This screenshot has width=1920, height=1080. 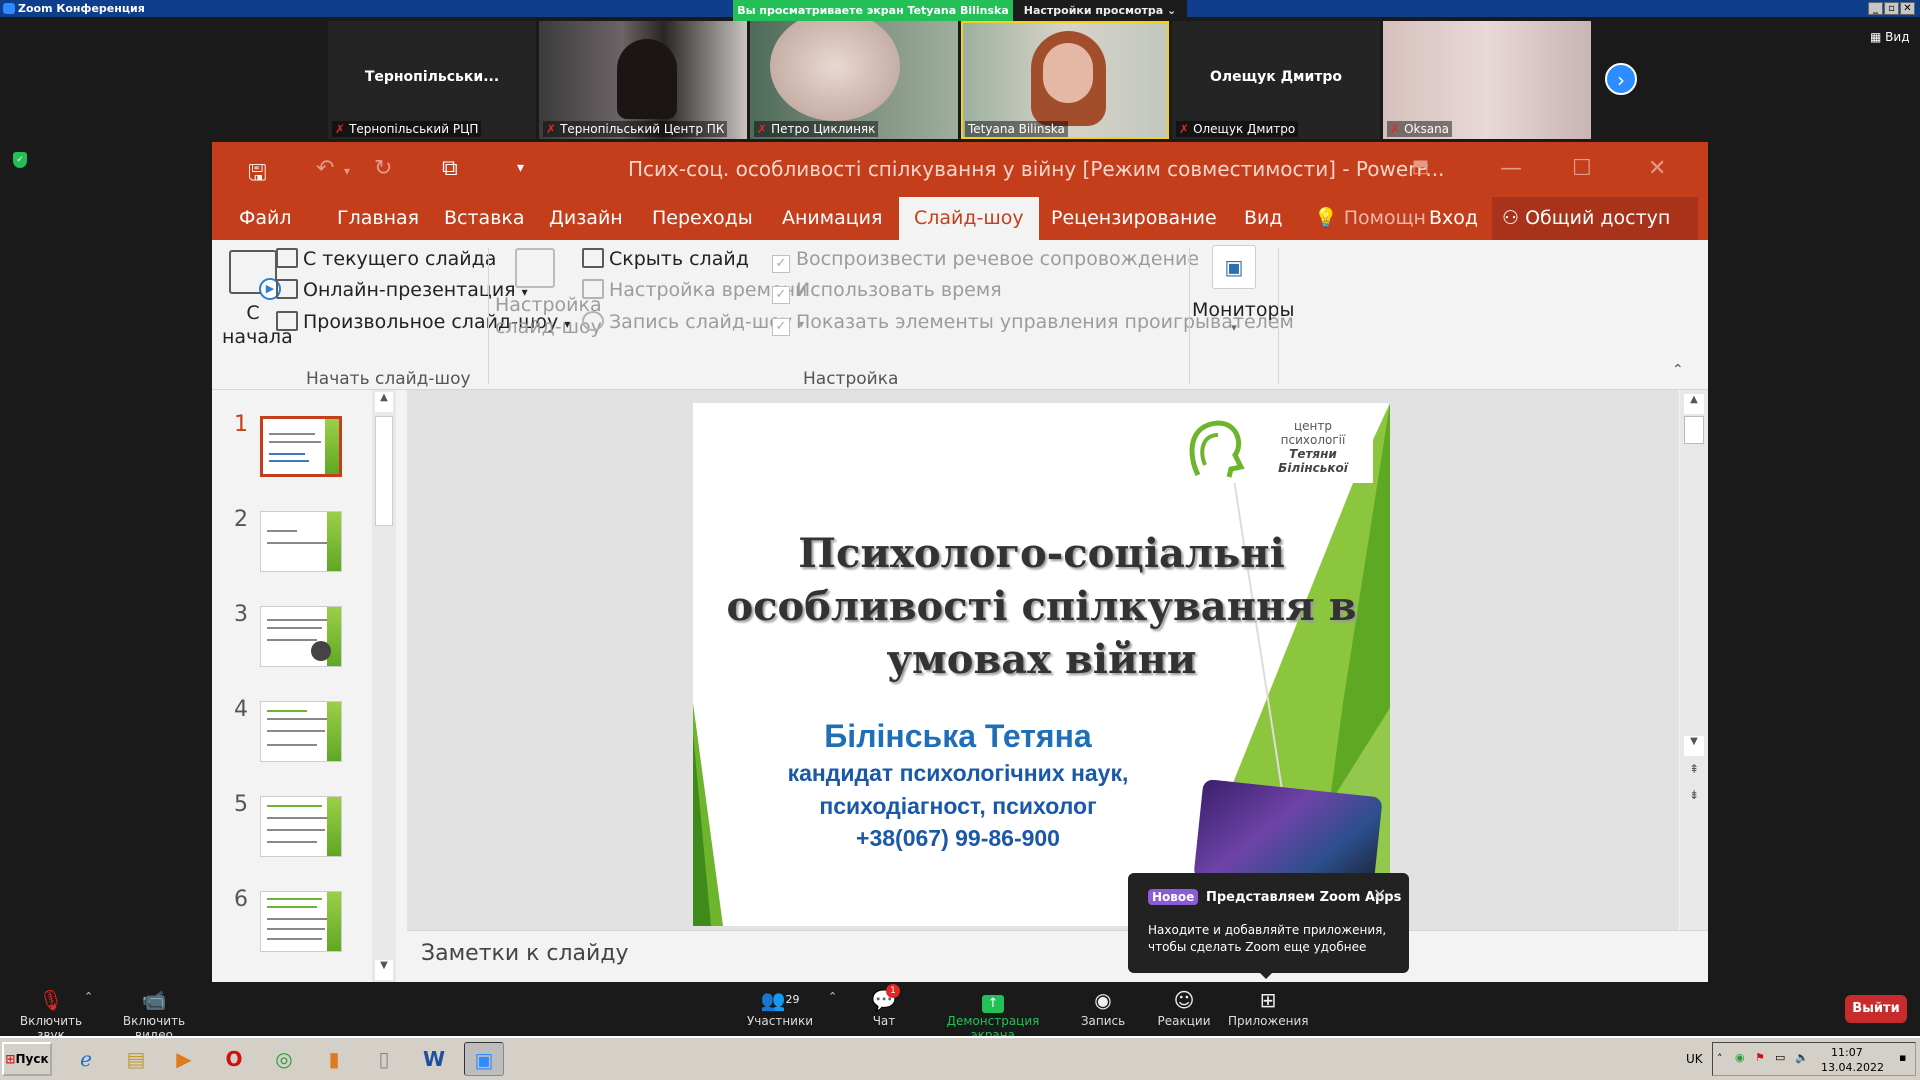 What do you see at coordinates (665, 259) in the screenshot?
I see `hide-slide-button: Скрыть слайд` at bounding box center [665, 259].